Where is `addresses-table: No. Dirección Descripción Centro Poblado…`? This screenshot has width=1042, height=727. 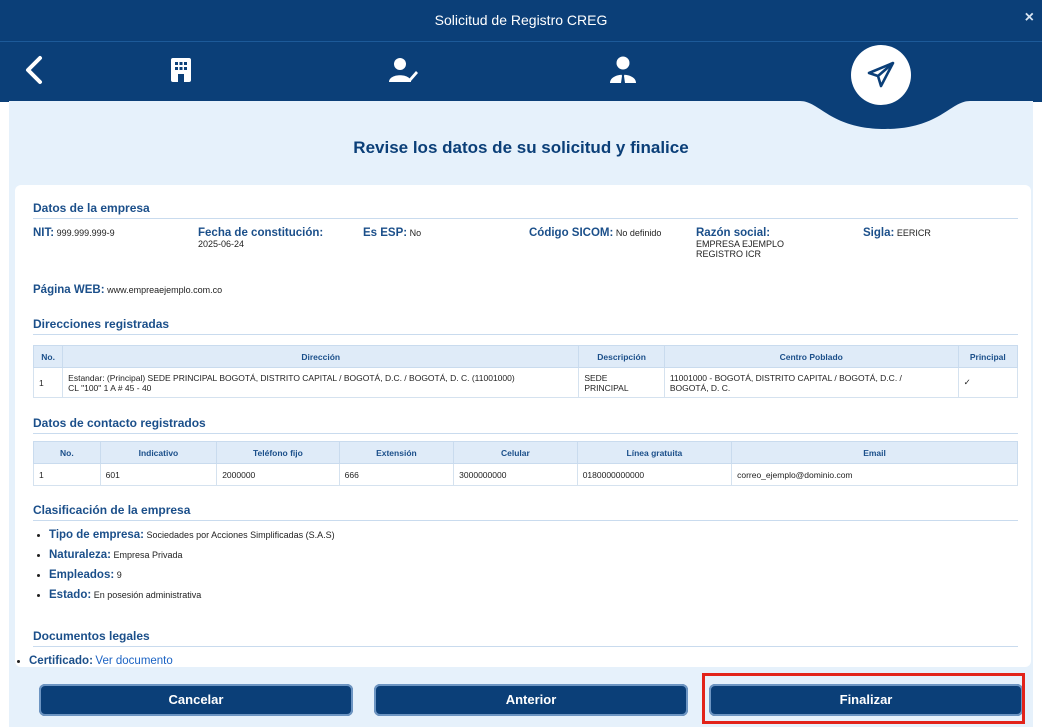 addresses-table: No. Dirección Descripción Centro Poblado… is located at coordinates (525, 371).